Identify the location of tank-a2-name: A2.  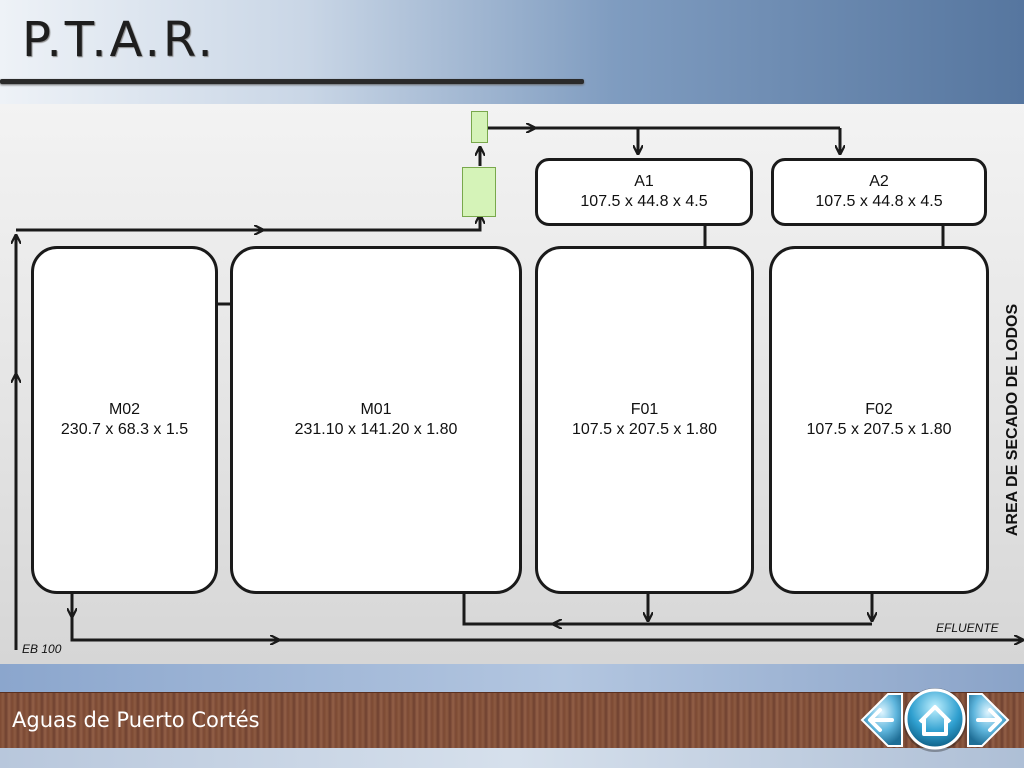
(879, 181).